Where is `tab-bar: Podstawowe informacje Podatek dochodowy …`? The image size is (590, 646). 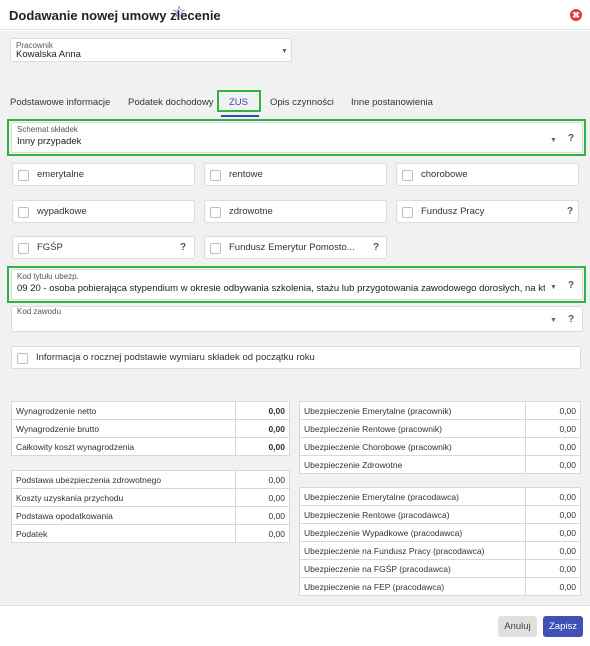
tab-bar: Podstawowe informacje Podatek dochodowy … is located at coordinates (295, 105).